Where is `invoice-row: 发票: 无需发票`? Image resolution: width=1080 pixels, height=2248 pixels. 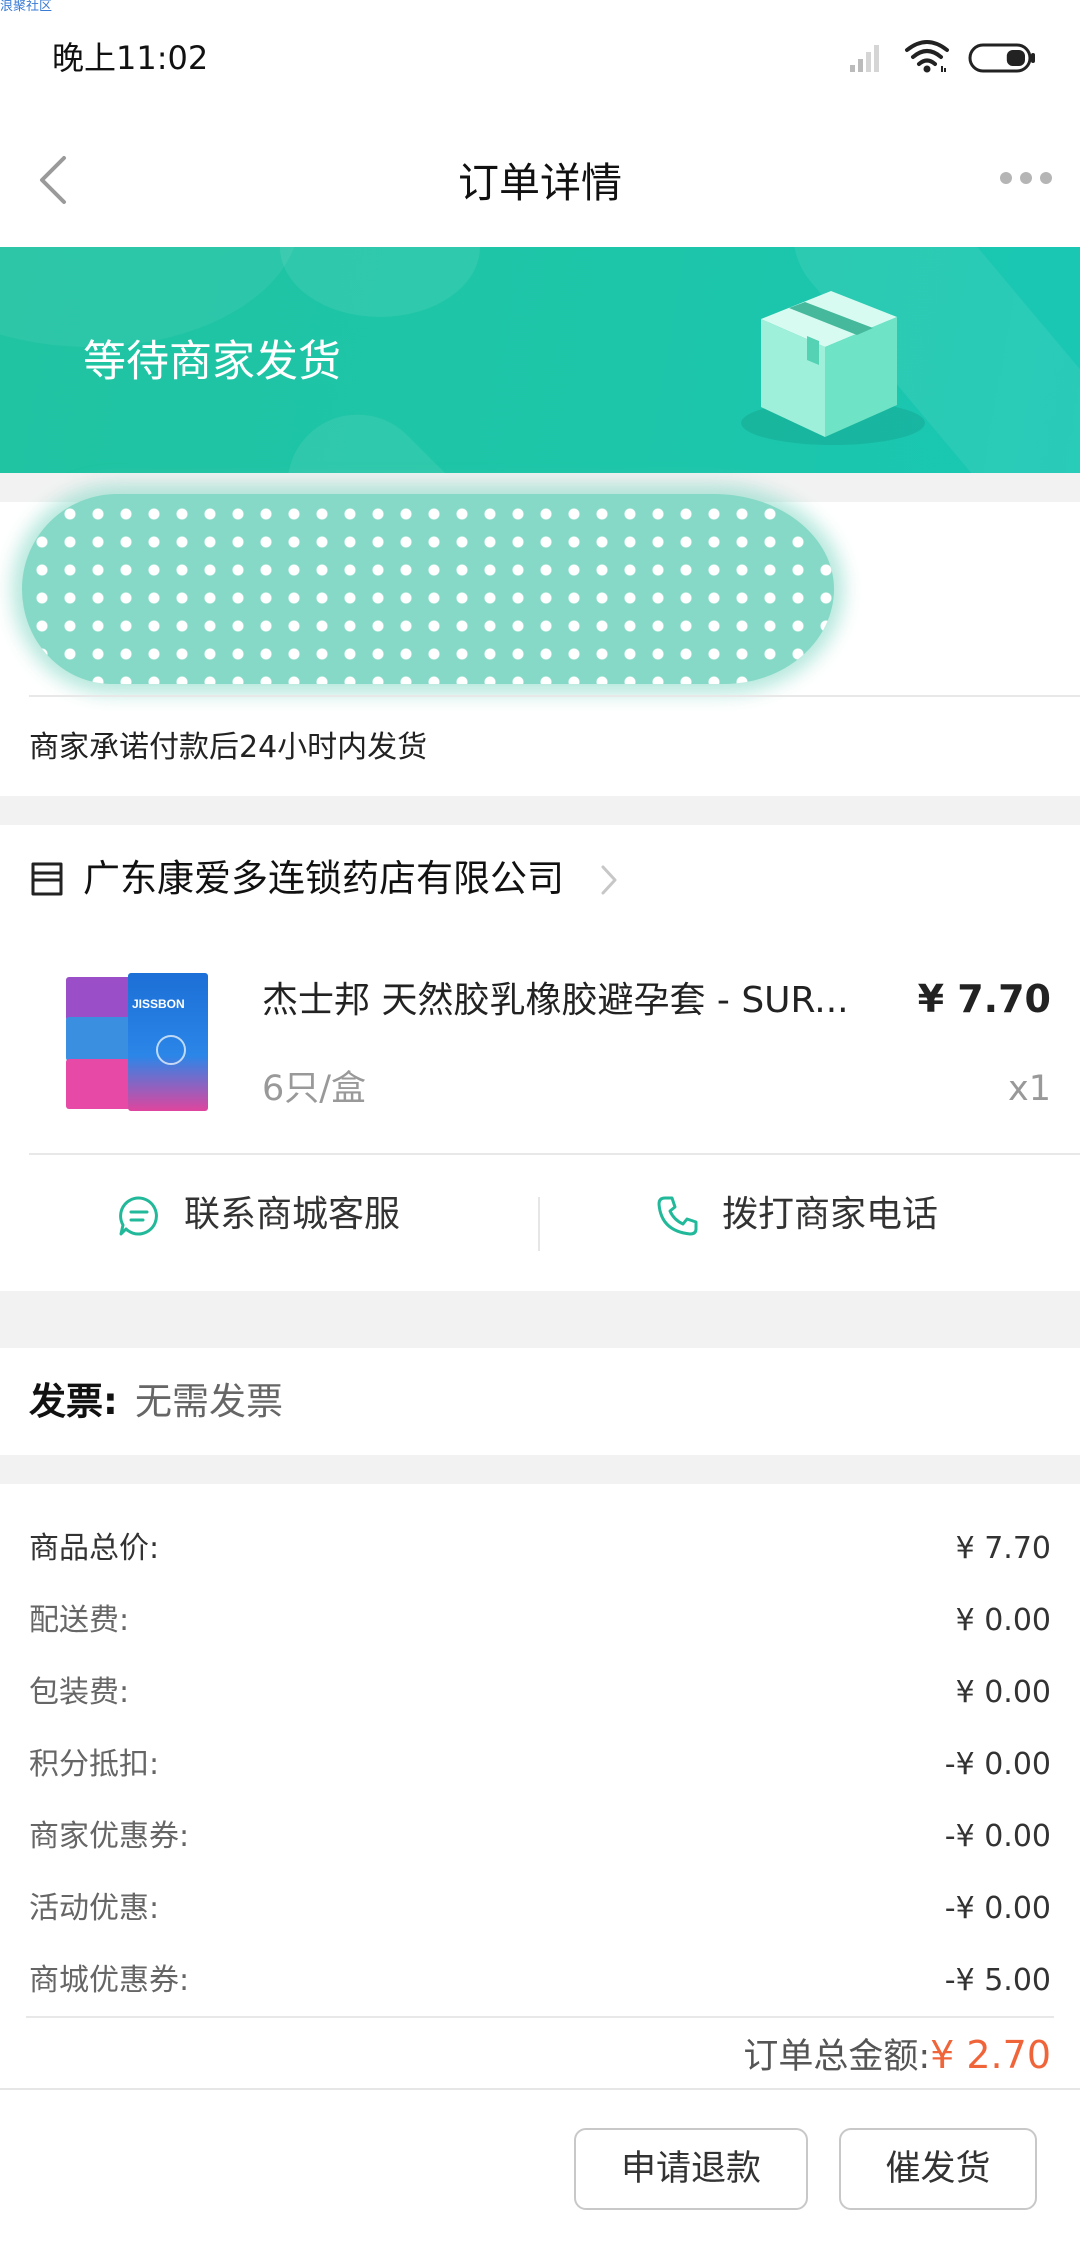
invoice-row: 发票: 无需发票 is located at coordinates (540, 1401).